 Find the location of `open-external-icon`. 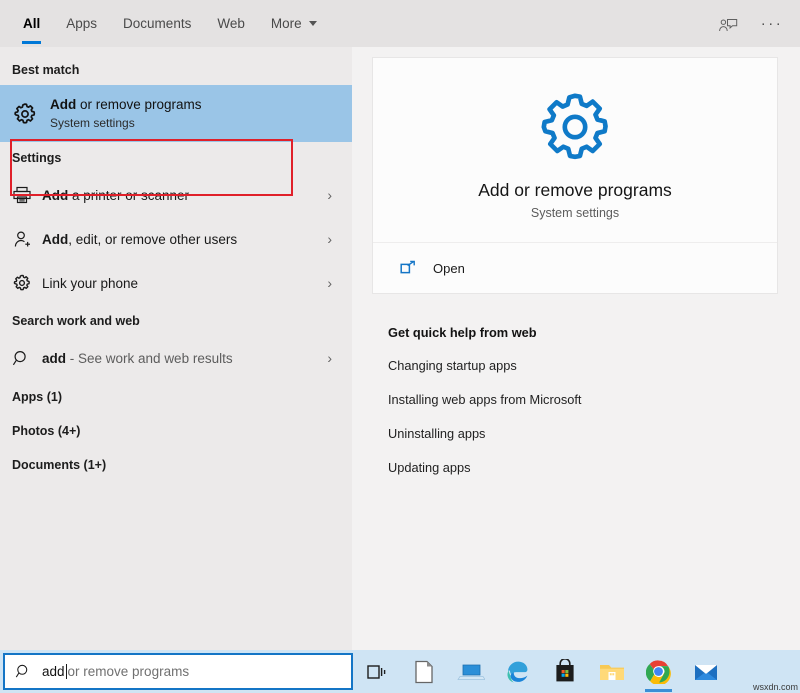

open-external-icon is located at coordinates (407, 267).